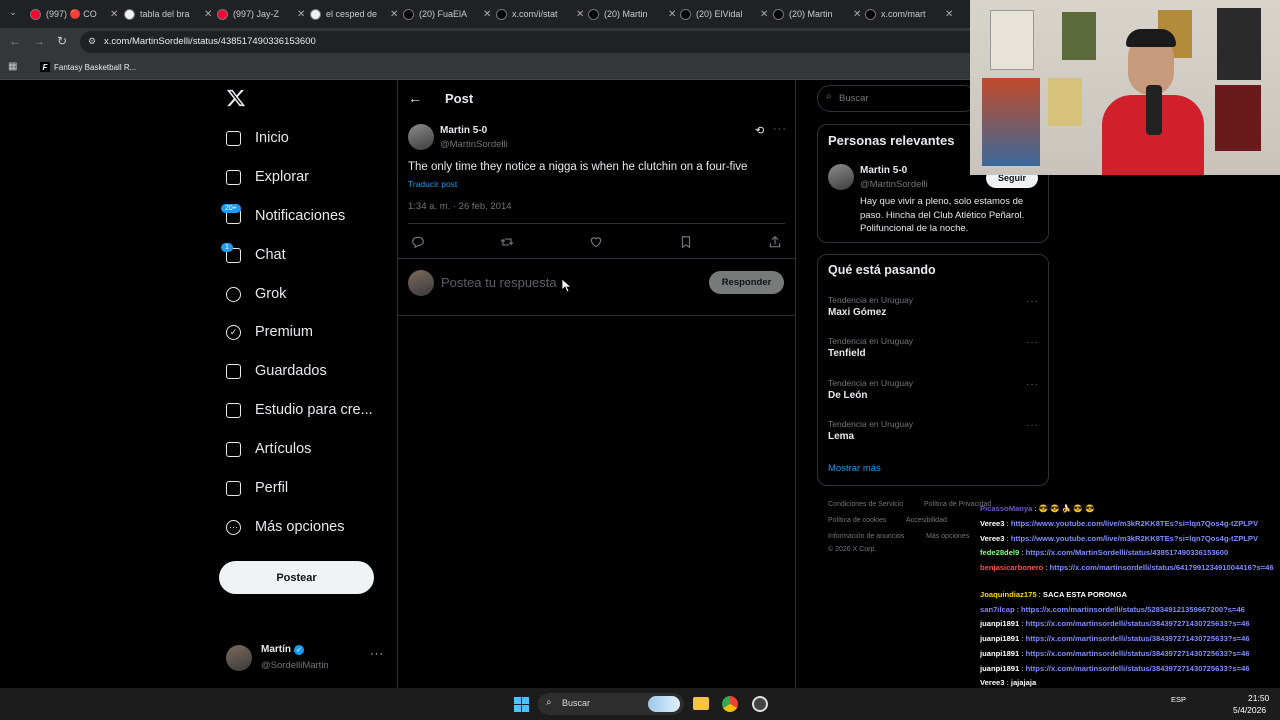  What do you see at coordinates (421, 283) in the screenshot?
I see `reply-avatar` at bounding box center [421, 283].